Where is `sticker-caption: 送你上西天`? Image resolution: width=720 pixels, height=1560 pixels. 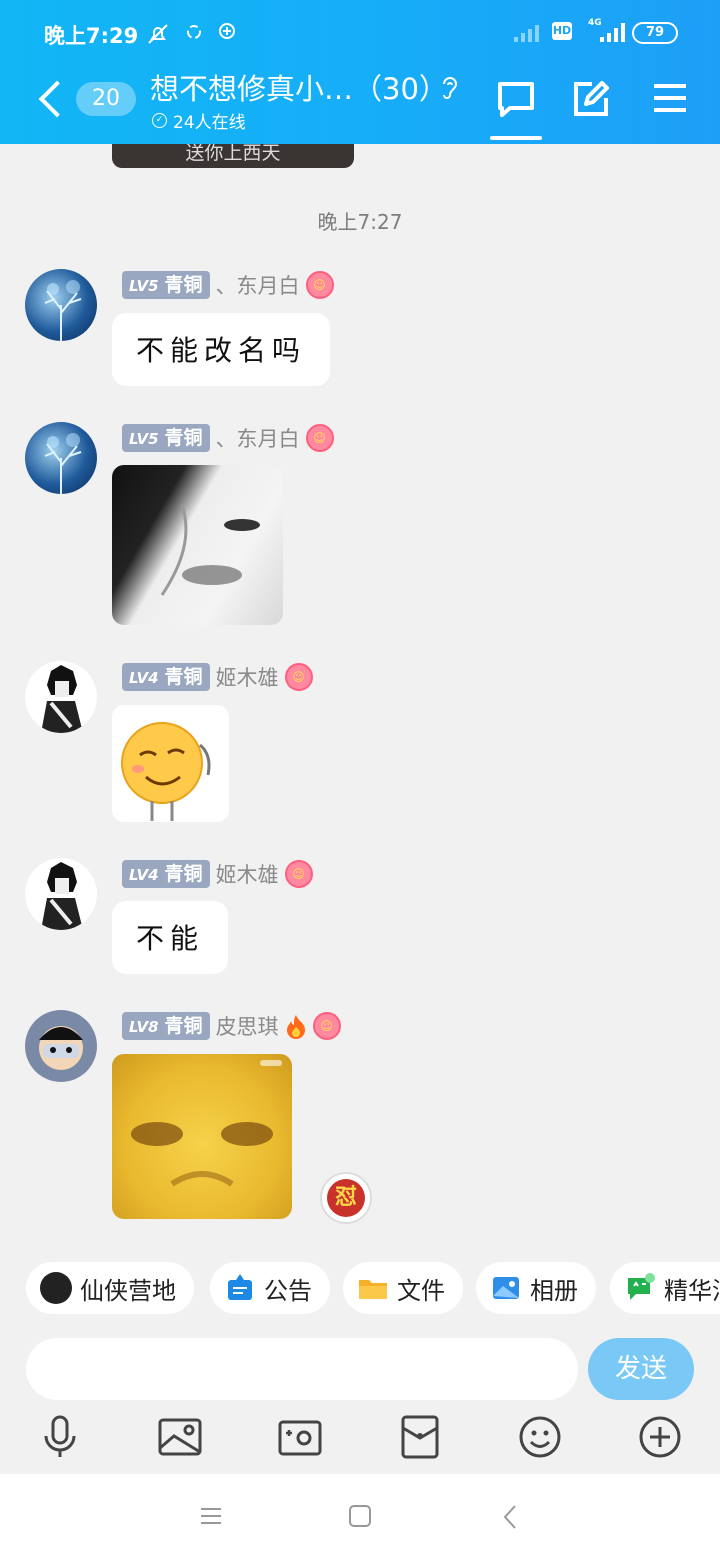 sticker-caption: 送你上西天 is located at coordinates (233, 154).